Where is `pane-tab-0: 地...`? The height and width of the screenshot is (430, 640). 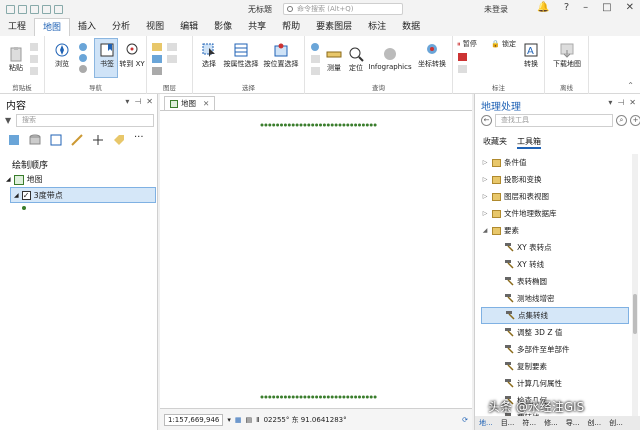
pane-tab-0: 地... is located at coordinates (486, 423).